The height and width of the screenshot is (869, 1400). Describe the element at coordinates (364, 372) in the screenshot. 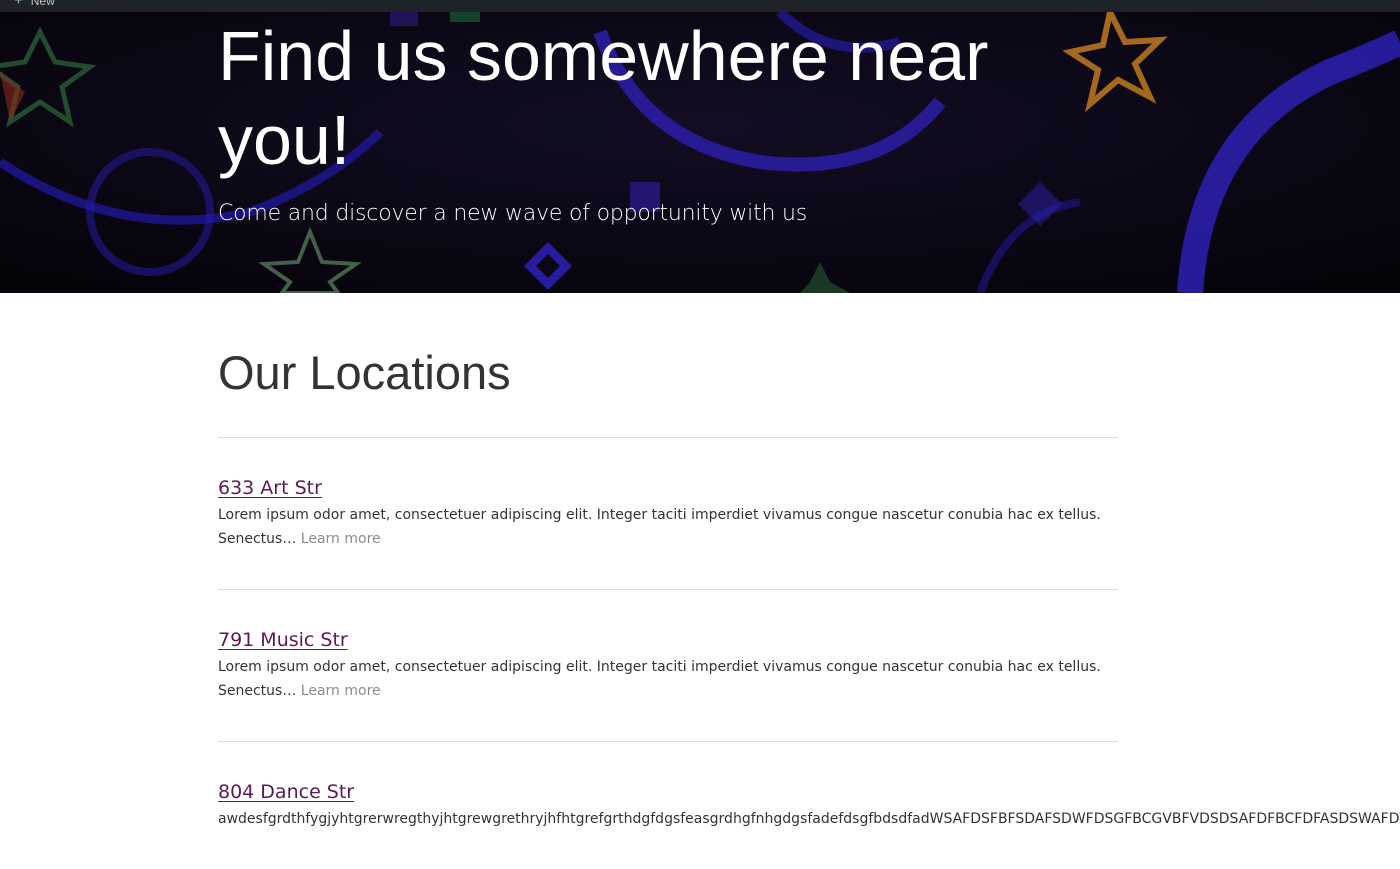

I see `page-title: Our Locations` at that location.